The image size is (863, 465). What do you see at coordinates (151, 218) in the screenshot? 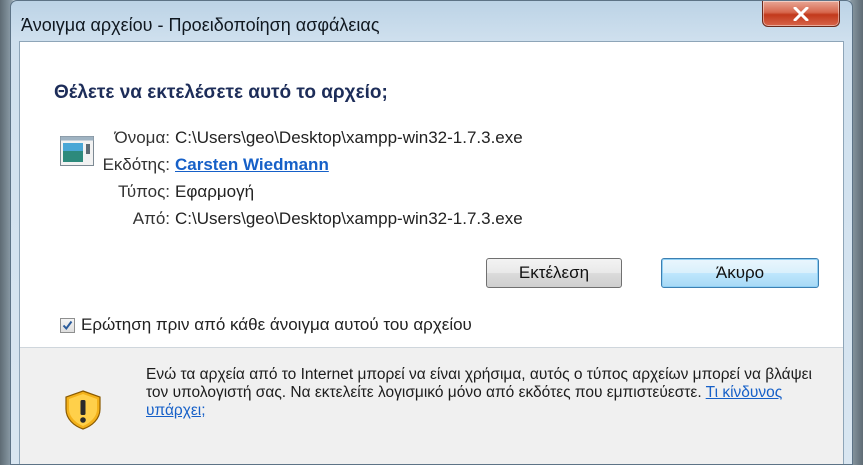
I see `from-label: Από:` at bounding box center [151, 218].